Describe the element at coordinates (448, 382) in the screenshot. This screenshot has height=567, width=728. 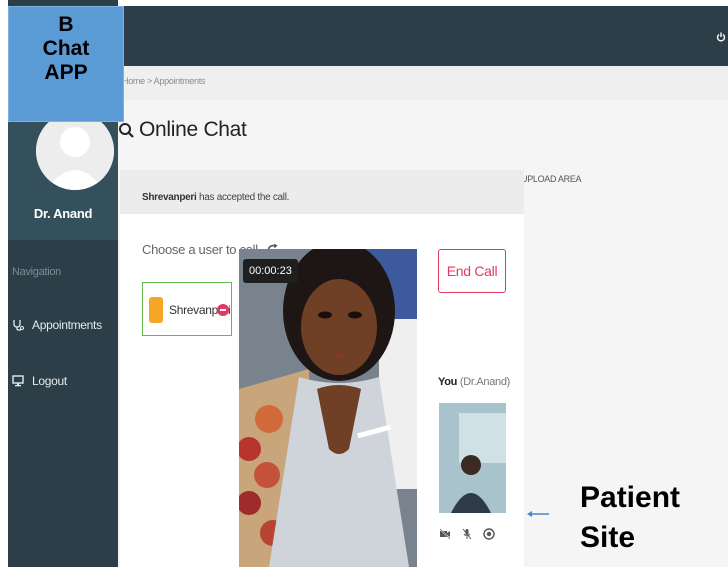
I see `self-label-prefix: You` at that location.